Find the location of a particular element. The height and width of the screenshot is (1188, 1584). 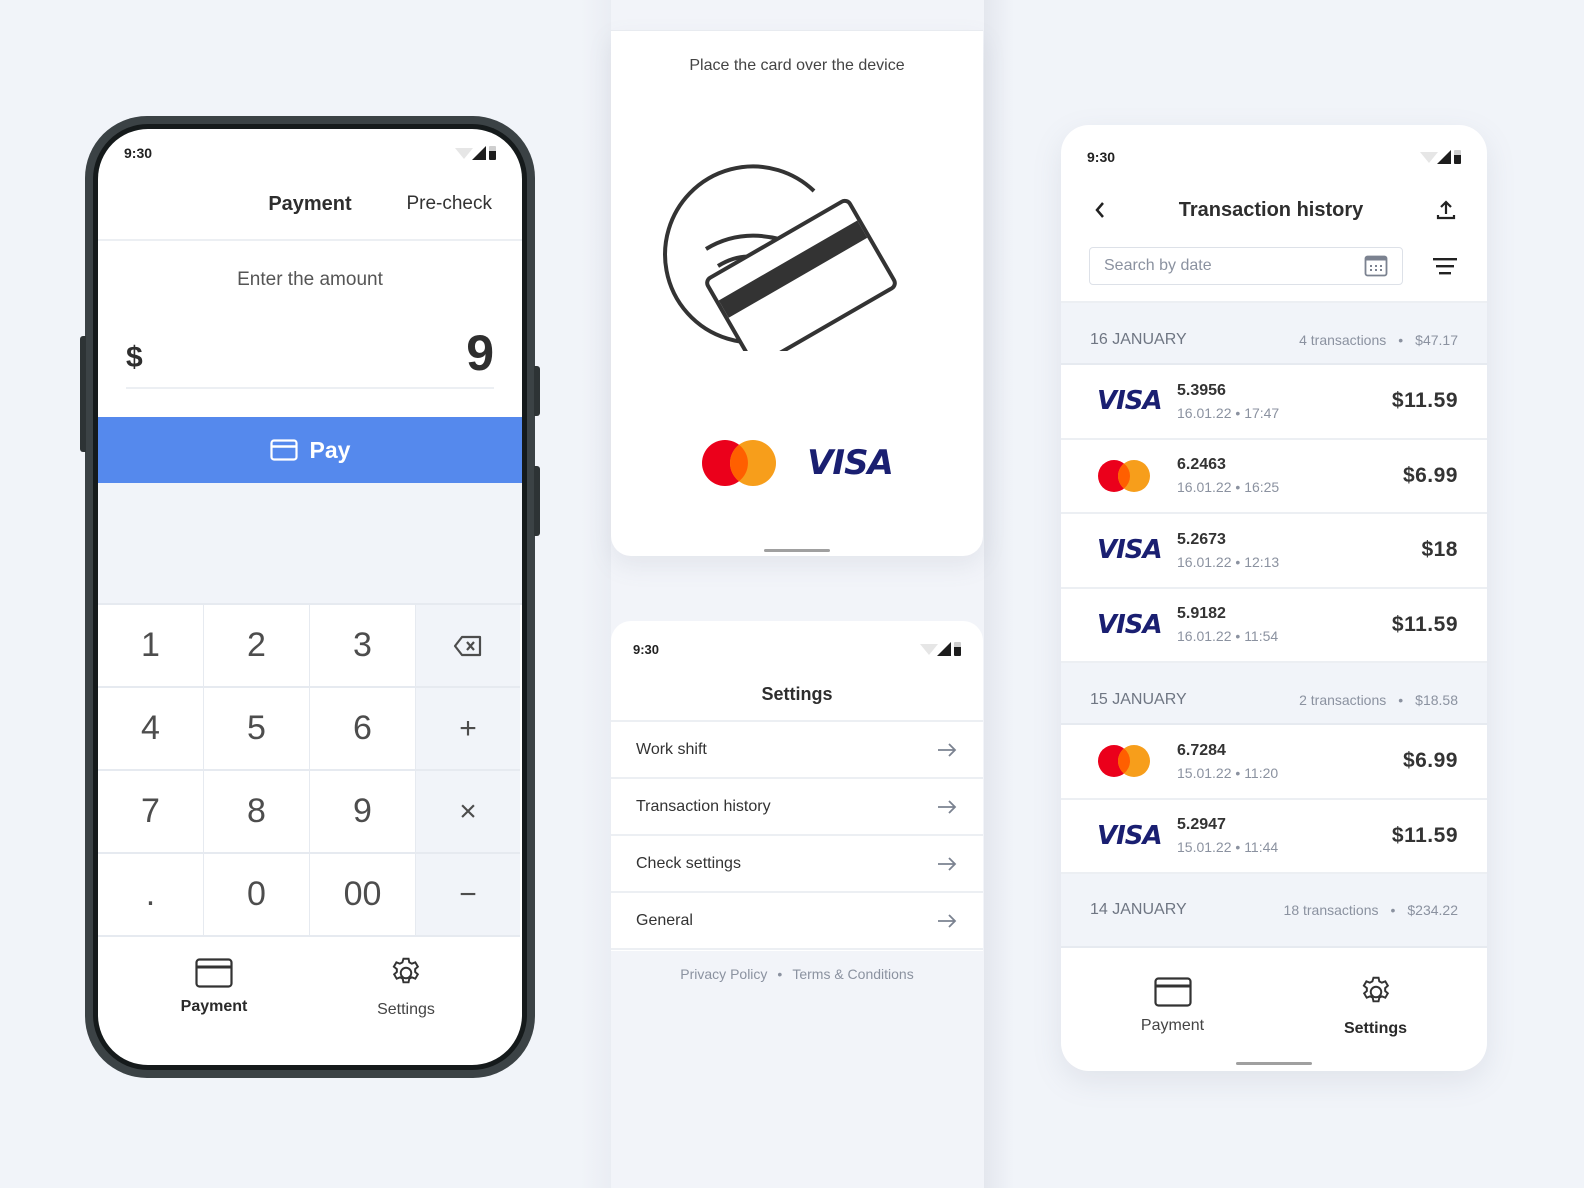

keypad-key: 4 is located at coordinates (151, 729).